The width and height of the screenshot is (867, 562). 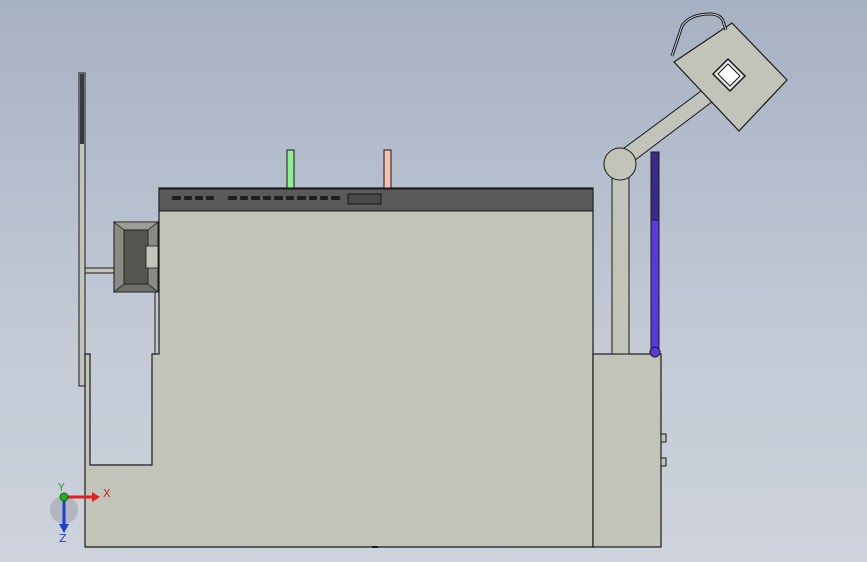 I want to click on arm-column, so click(x=620, y=266).